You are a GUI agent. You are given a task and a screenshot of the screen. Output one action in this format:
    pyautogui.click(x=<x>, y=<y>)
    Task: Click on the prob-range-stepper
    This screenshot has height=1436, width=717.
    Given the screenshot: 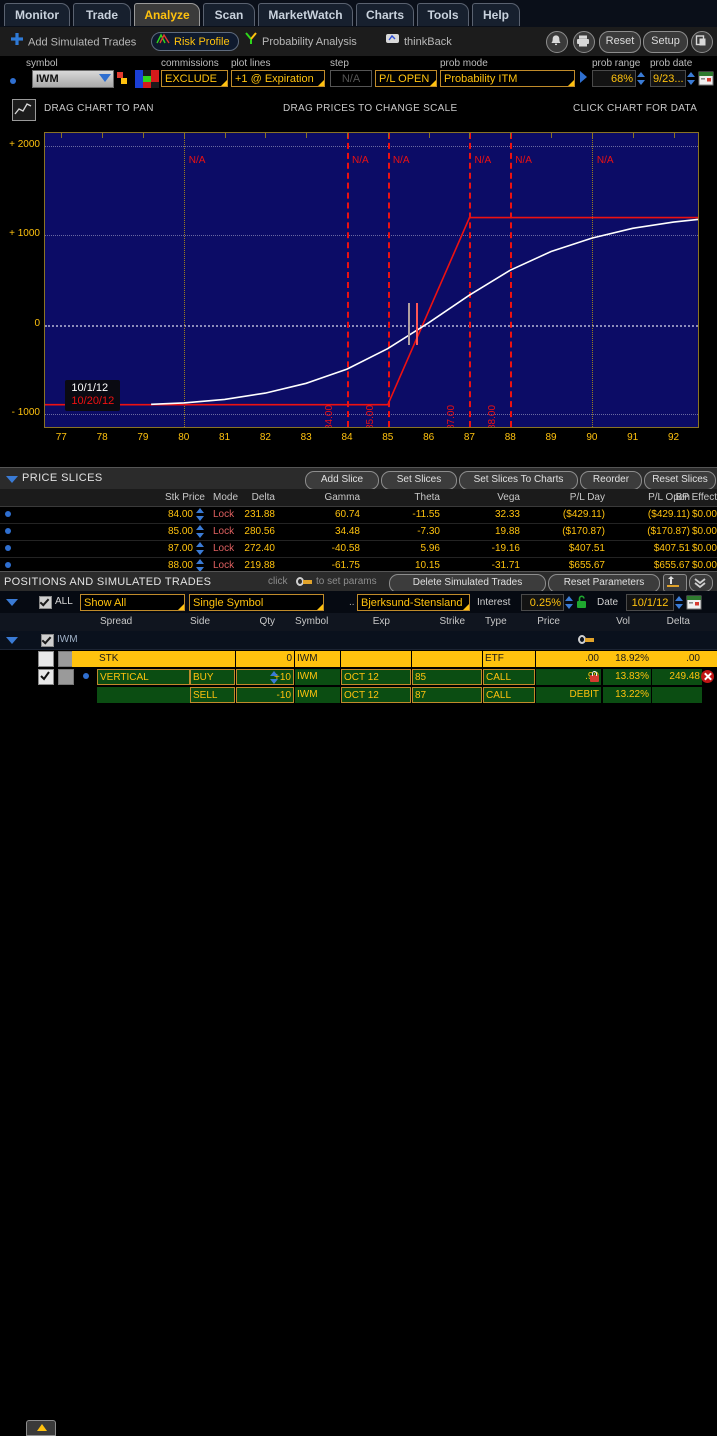 What is the action you would take?
    pyautogui.click(x=641, y=78)
    